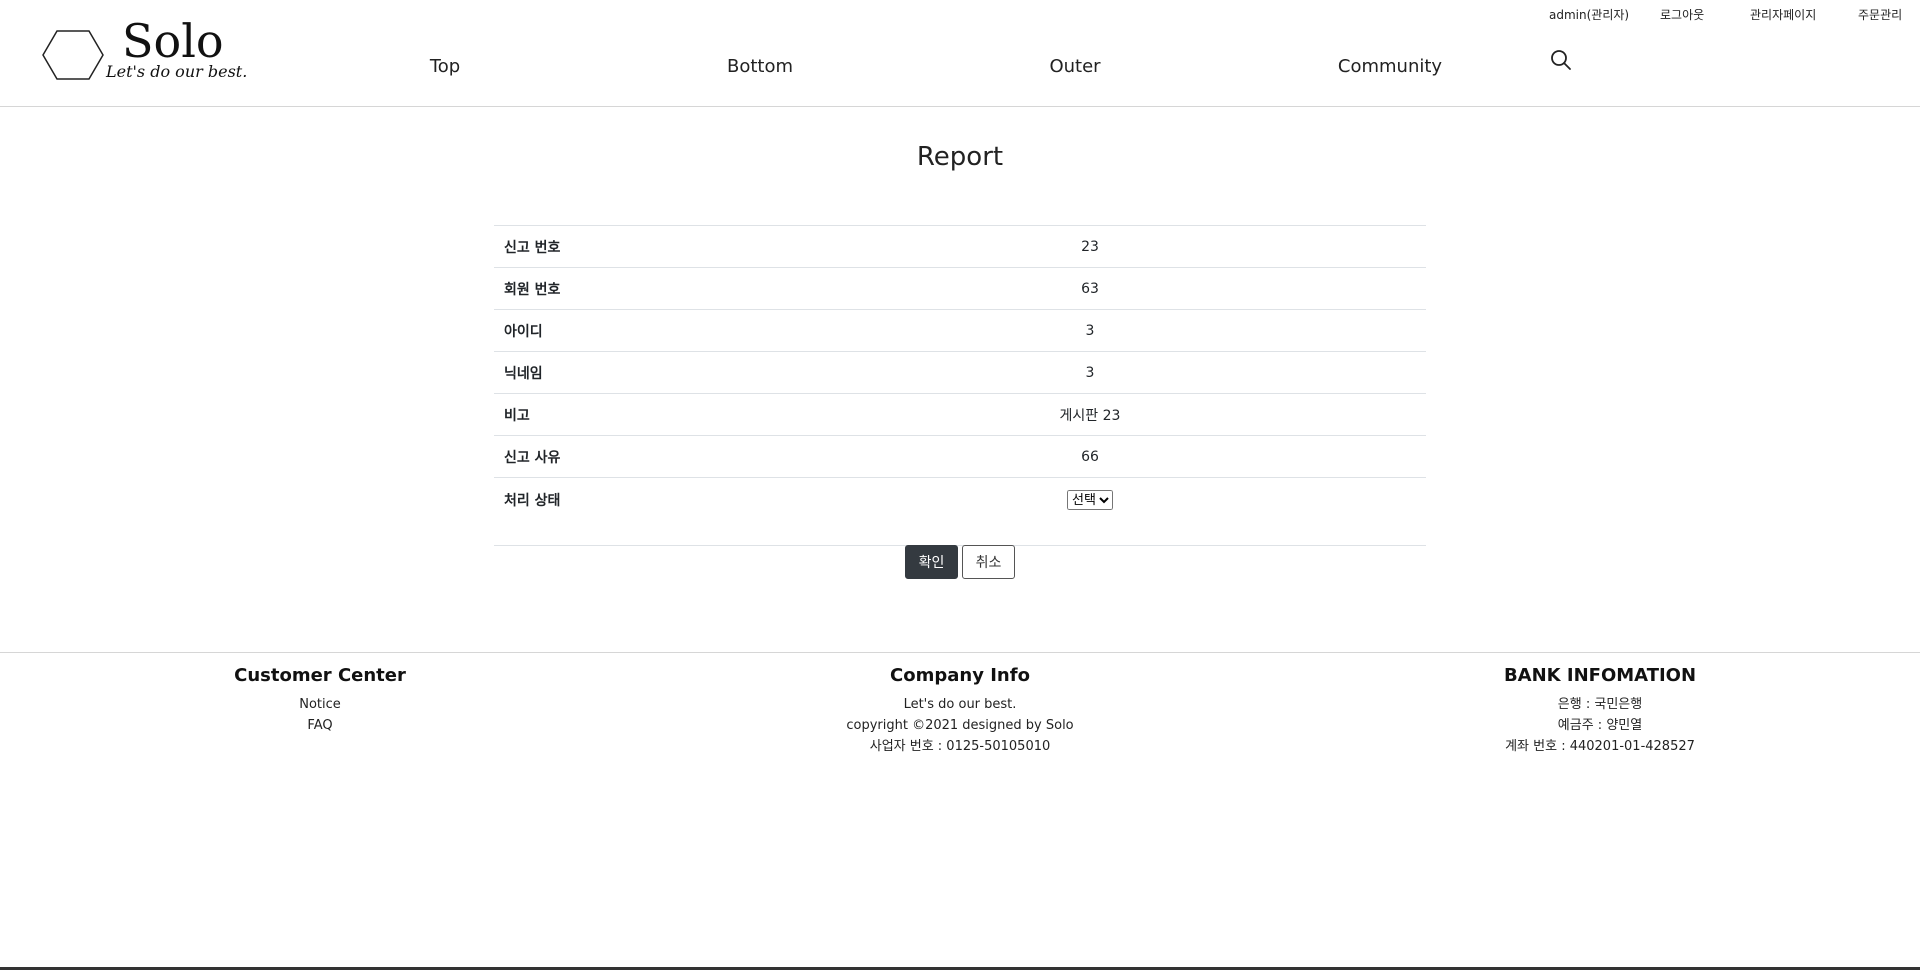 The height and width of the screenshot is (970, 1920). Describe the element at coordinates (1115, 414) in the screenshot. I see `remarks-value: 게시판 23` at that location.